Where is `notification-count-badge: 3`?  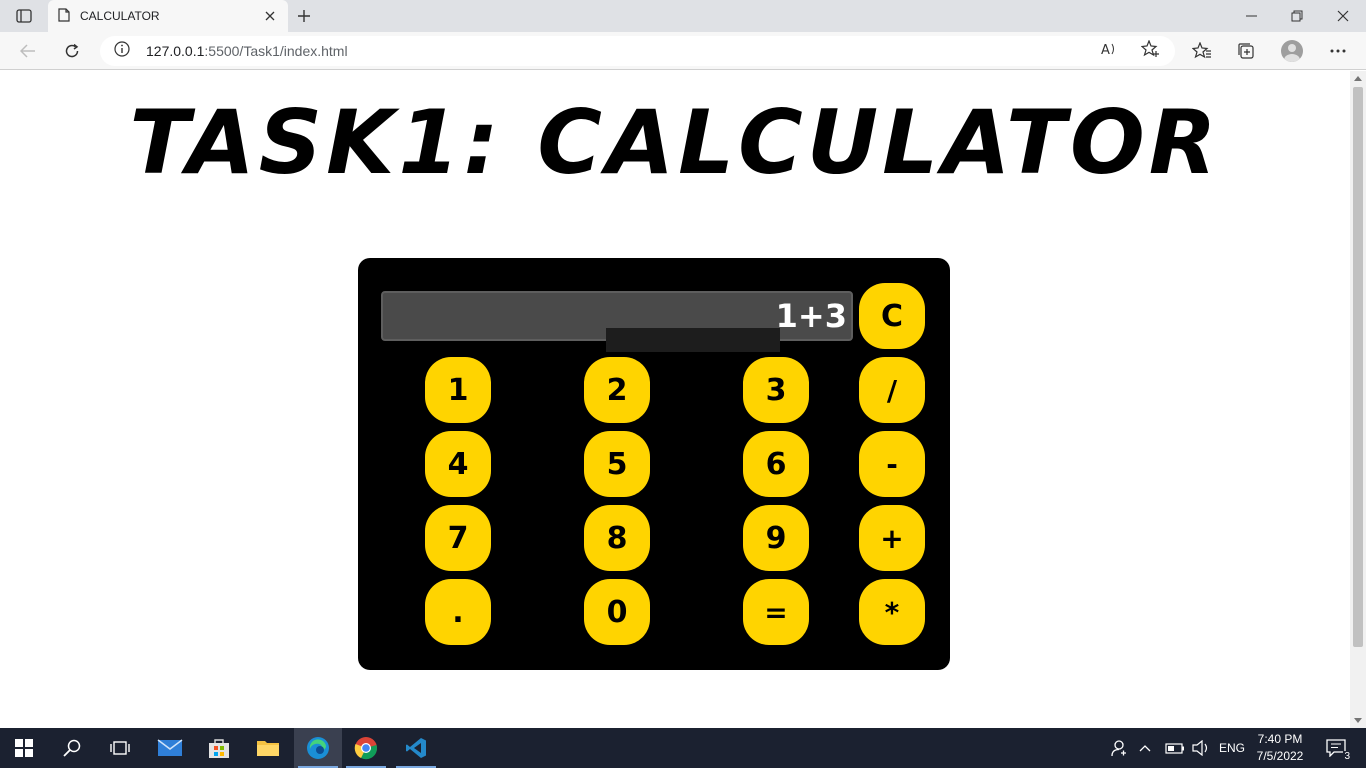
notification-count-badge: 3 is located at coordinates (1347, 756).